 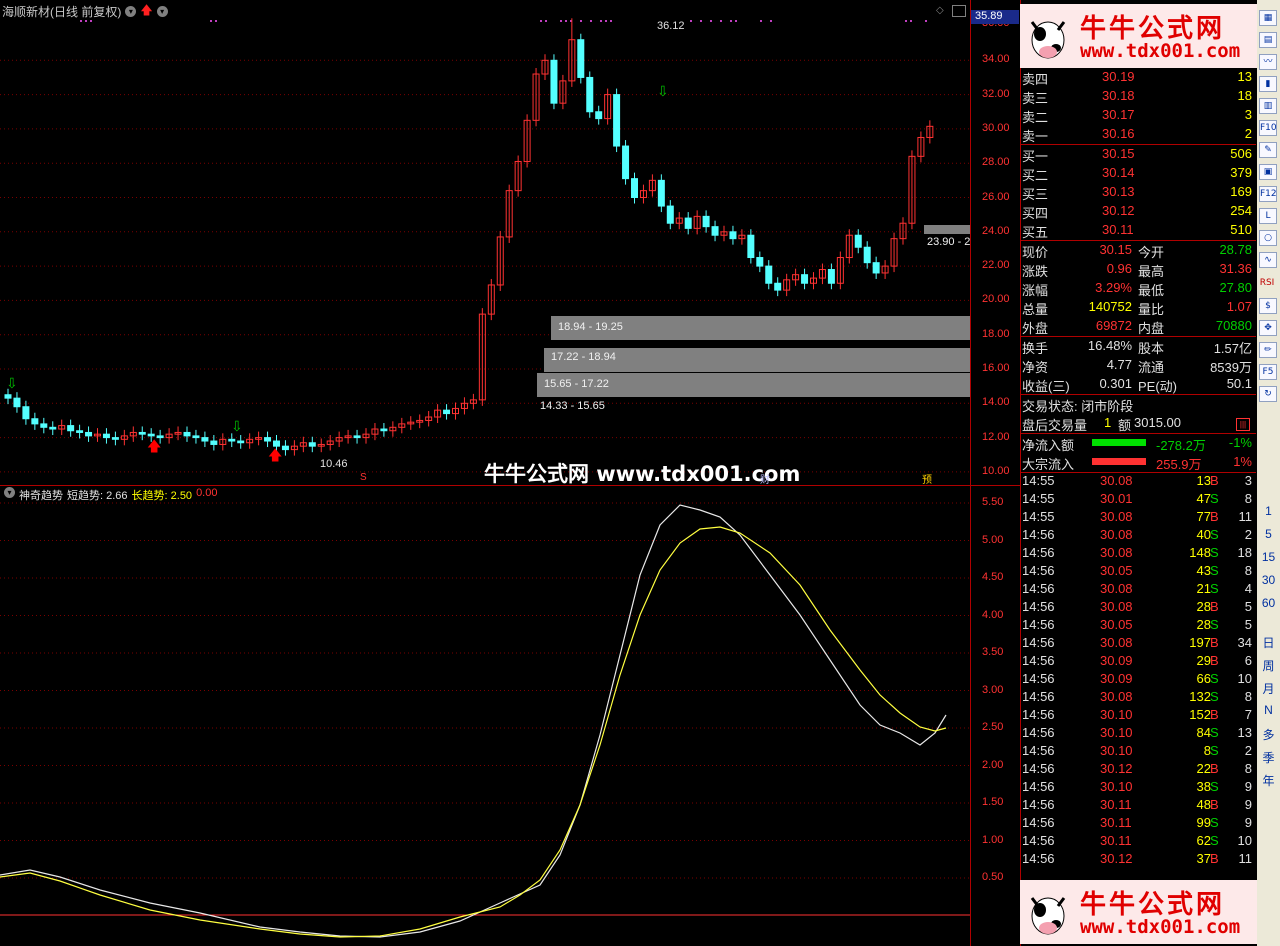 What do you see at coordinates (1214, 678) in the screenshot?
I see `tick-side: S` at bounding box center [1214, 678].